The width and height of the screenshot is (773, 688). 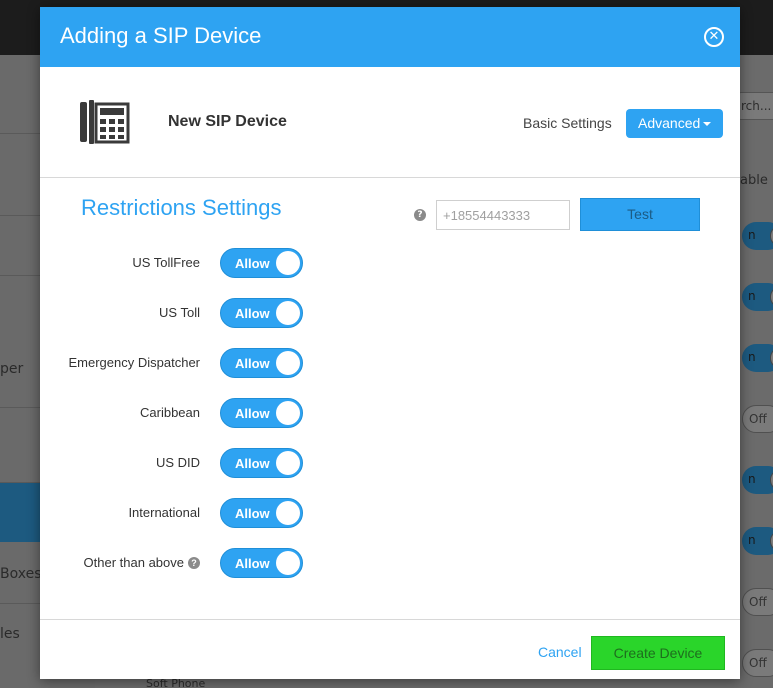 I want to click on basic-settings-link: Basic Settings, so click(x=567, y=123).